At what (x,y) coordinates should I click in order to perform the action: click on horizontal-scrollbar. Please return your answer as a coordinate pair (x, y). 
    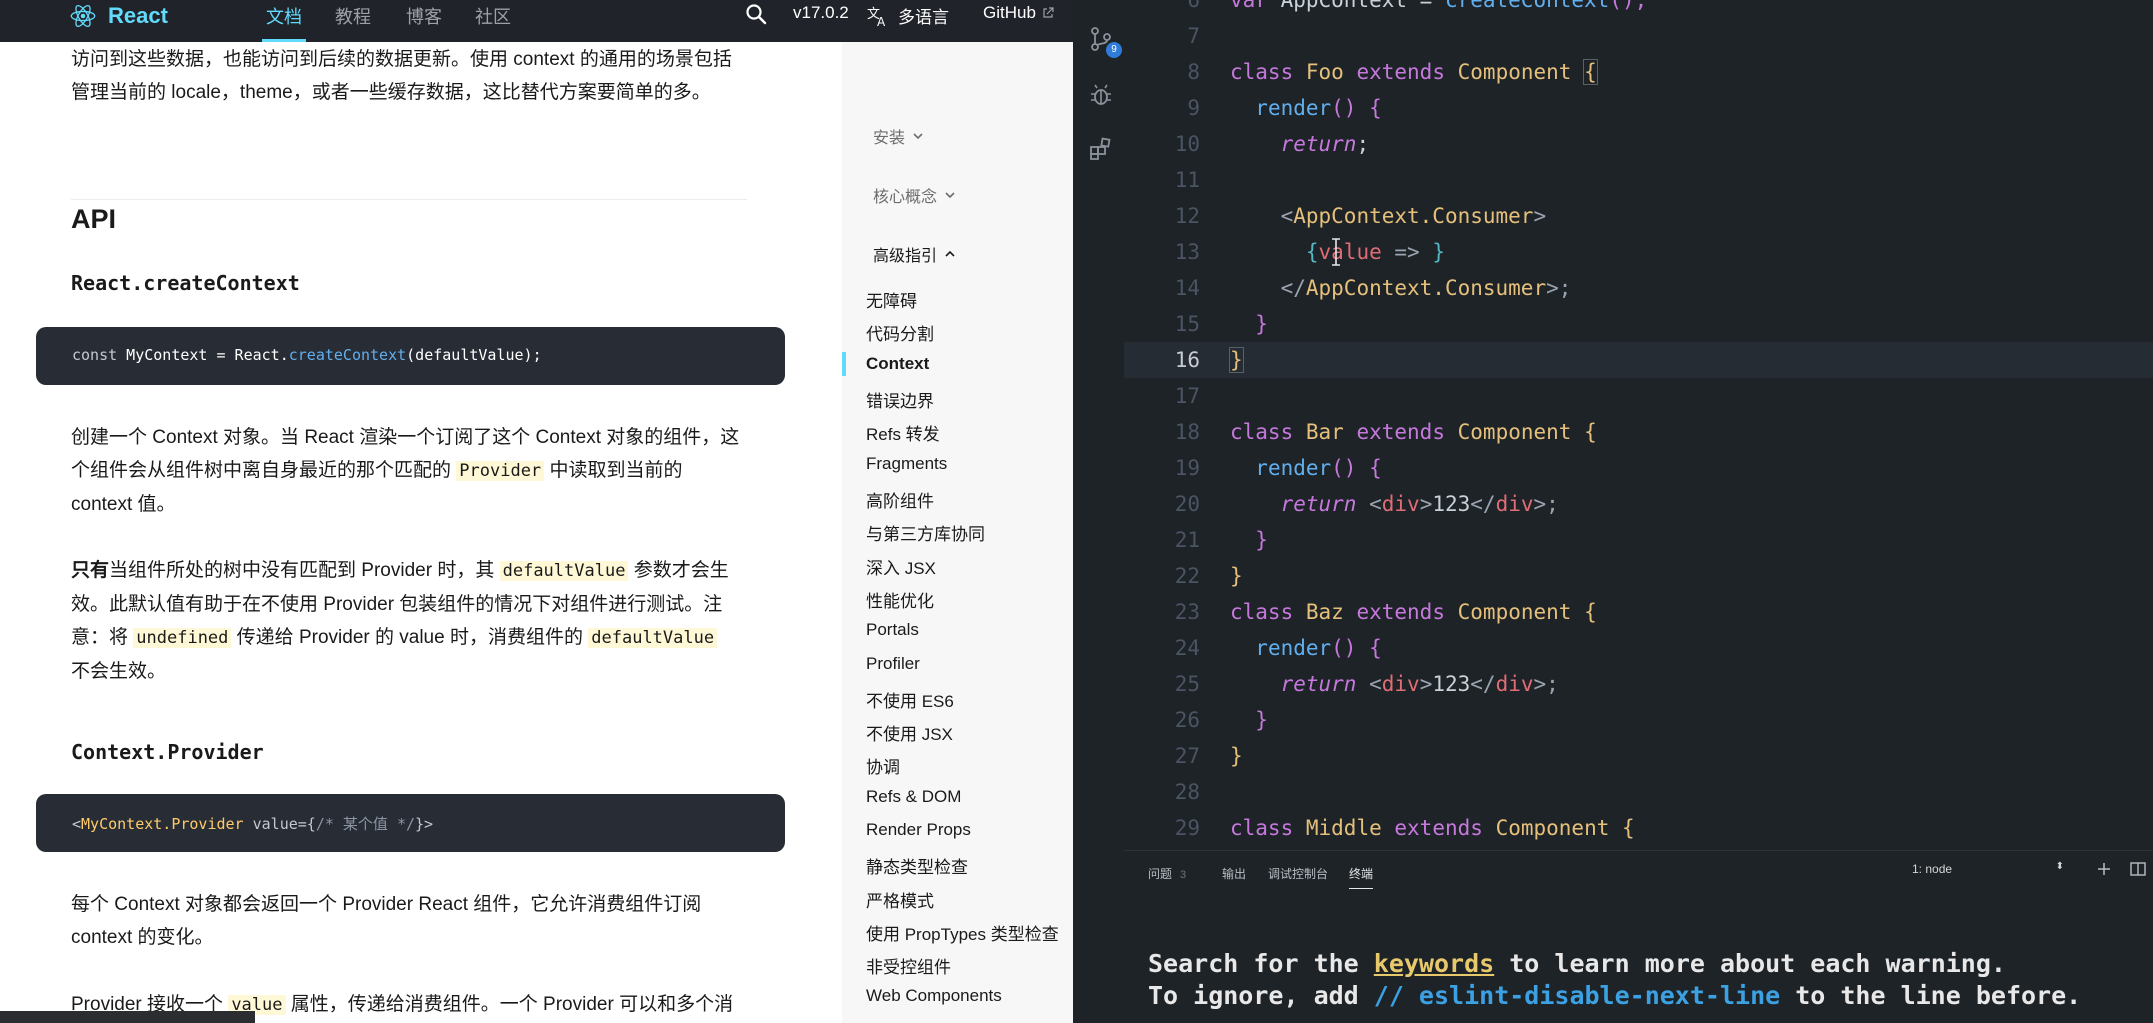
    Looking at the image, I should click on (127, 1017).